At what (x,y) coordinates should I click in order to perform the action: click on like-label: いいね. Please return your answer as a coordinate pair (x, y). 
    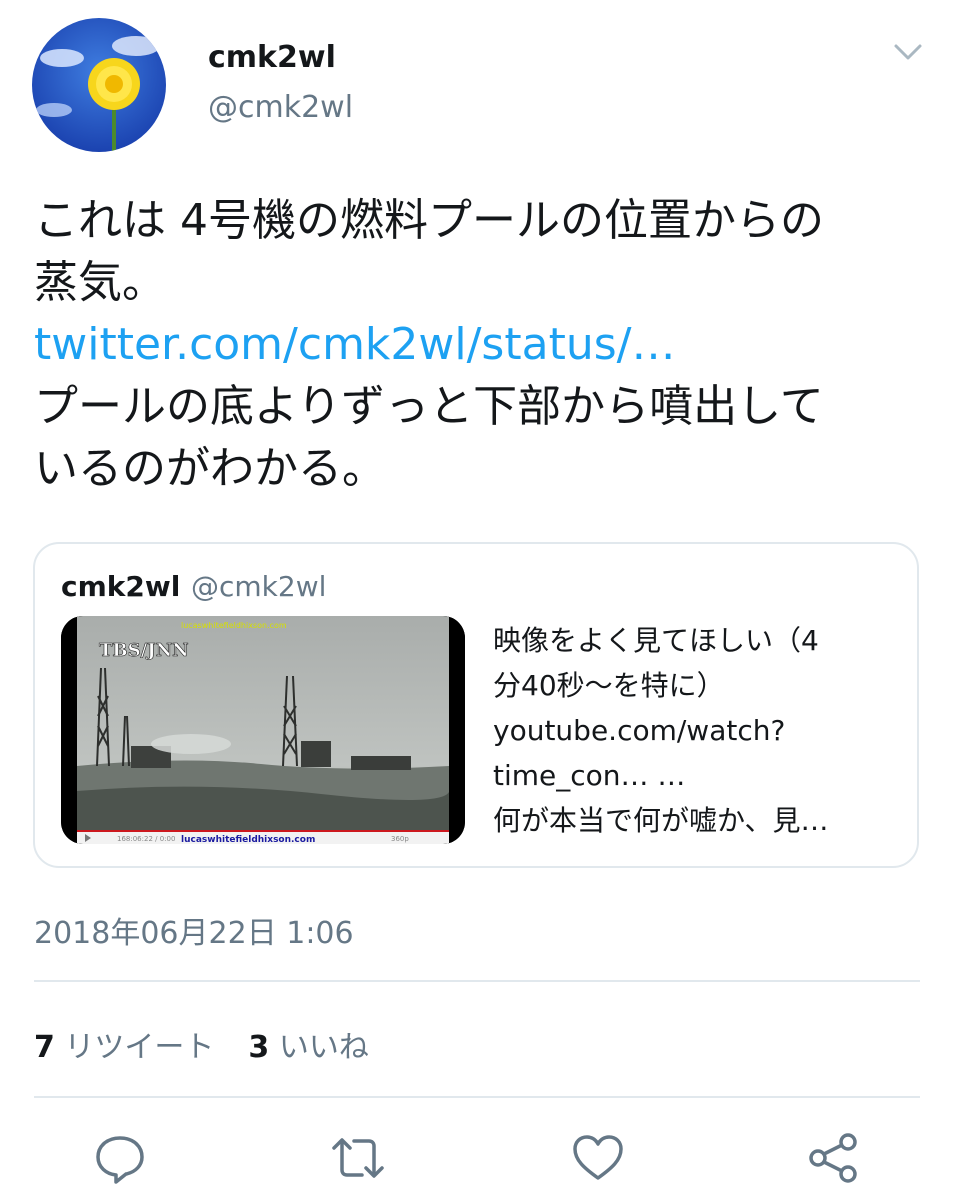
    Looking at the image, I should click on (323, 1047).